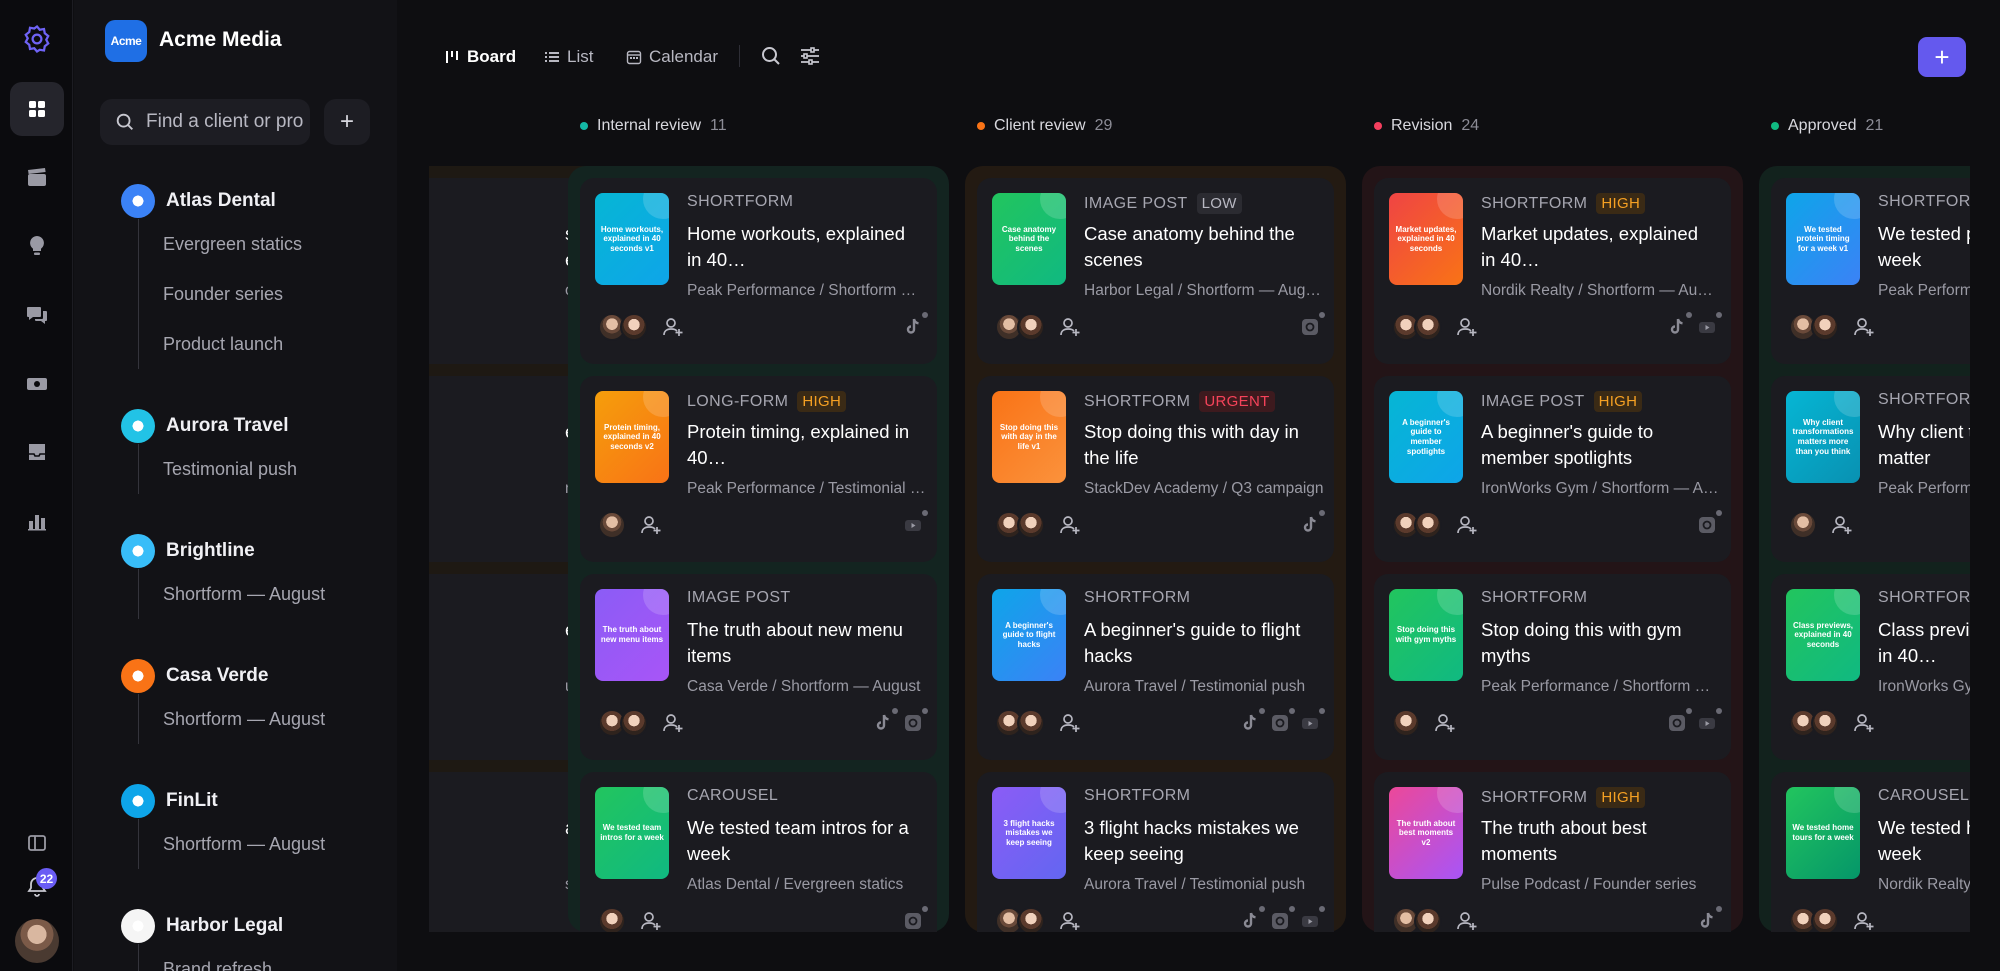 This screenshot has width=2000, height=971. Describe the element at coordinates (37, 315) in the screenshot. I see `chat-bubbles-icon` at that location.